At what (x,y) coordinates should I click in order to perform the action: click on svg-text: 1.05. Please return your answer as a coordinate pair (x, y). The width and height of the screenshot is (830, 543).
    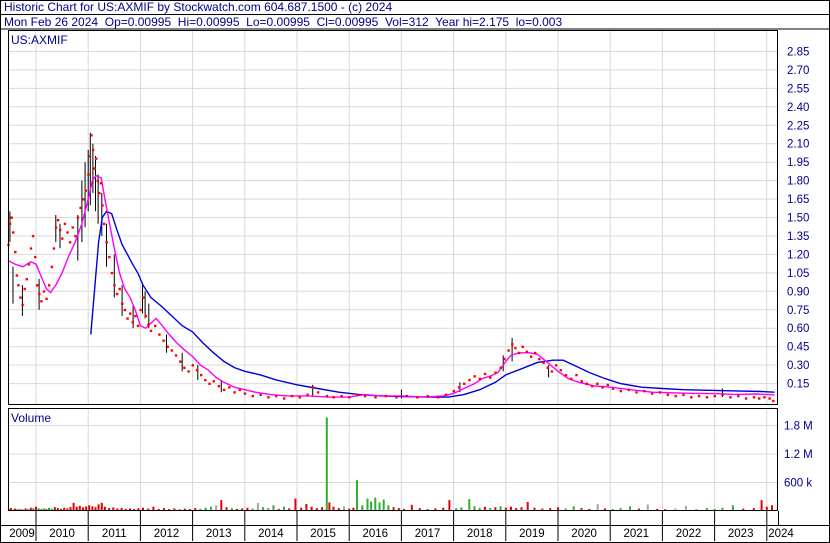
    Looking at the image, I should click on (798, 274).